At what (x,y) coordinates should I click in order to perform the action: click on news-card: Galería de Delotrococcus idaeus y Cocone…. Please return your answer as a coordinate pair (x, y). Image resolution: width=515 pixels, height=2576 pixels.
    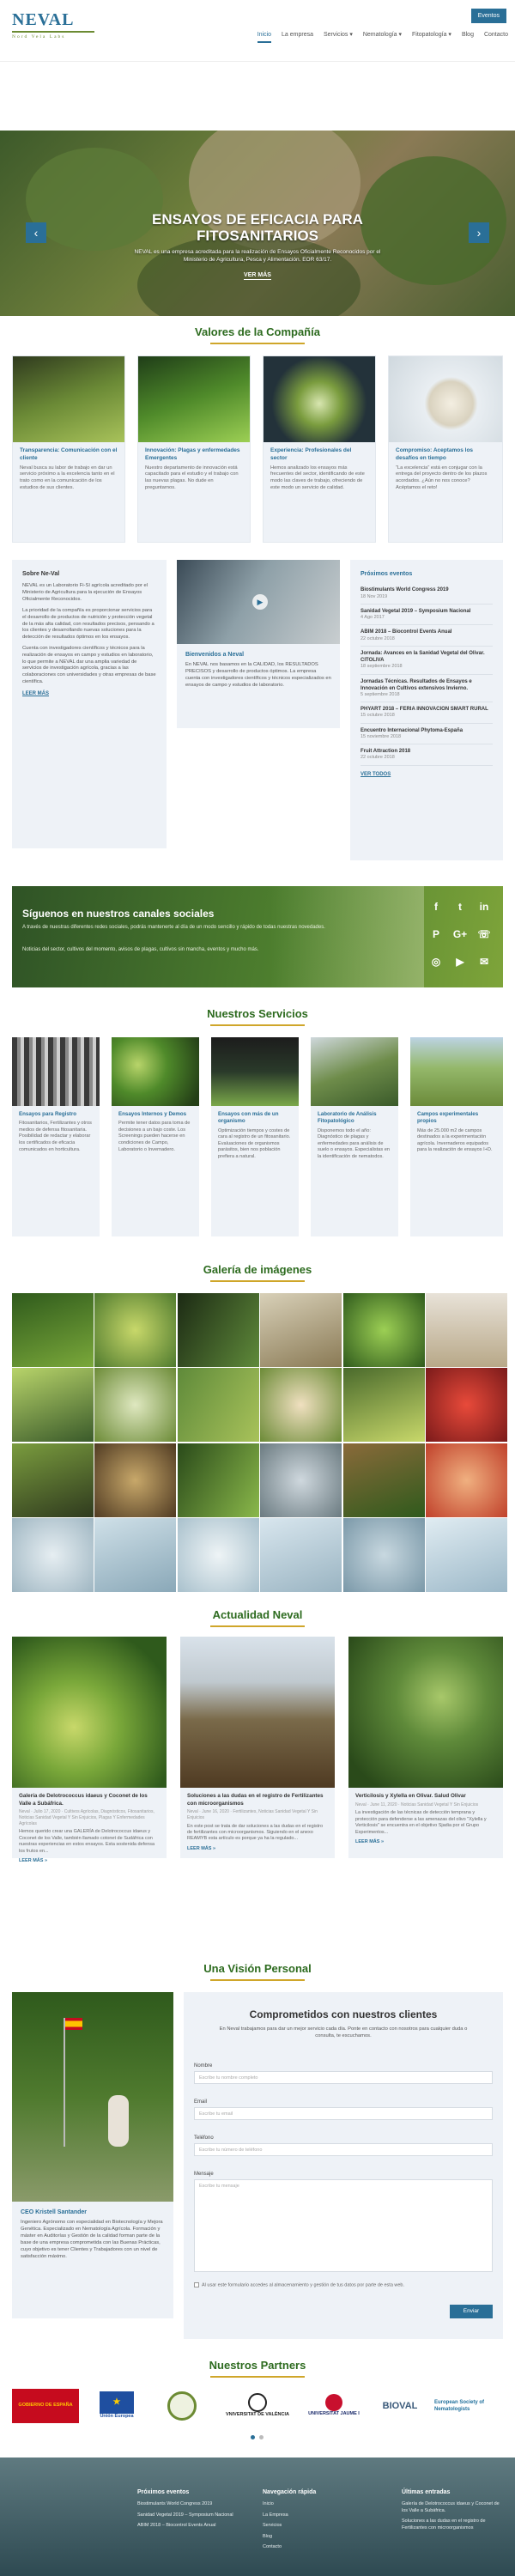
    Looking at the image, I should click on (89, 1750).